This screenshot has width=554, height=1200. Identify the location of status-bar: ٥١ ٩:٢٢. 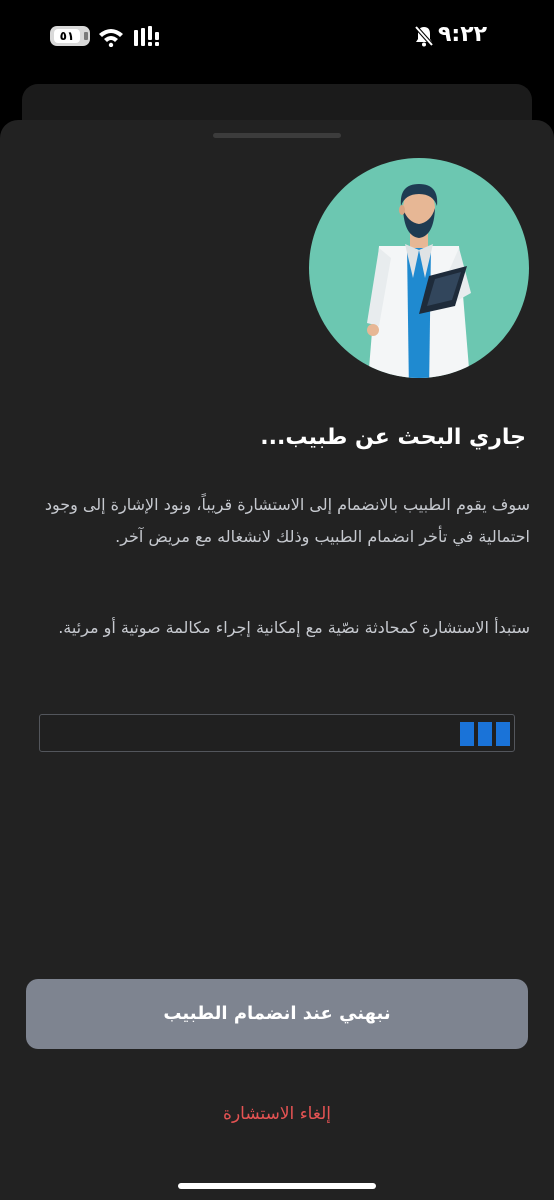
(277, 36).